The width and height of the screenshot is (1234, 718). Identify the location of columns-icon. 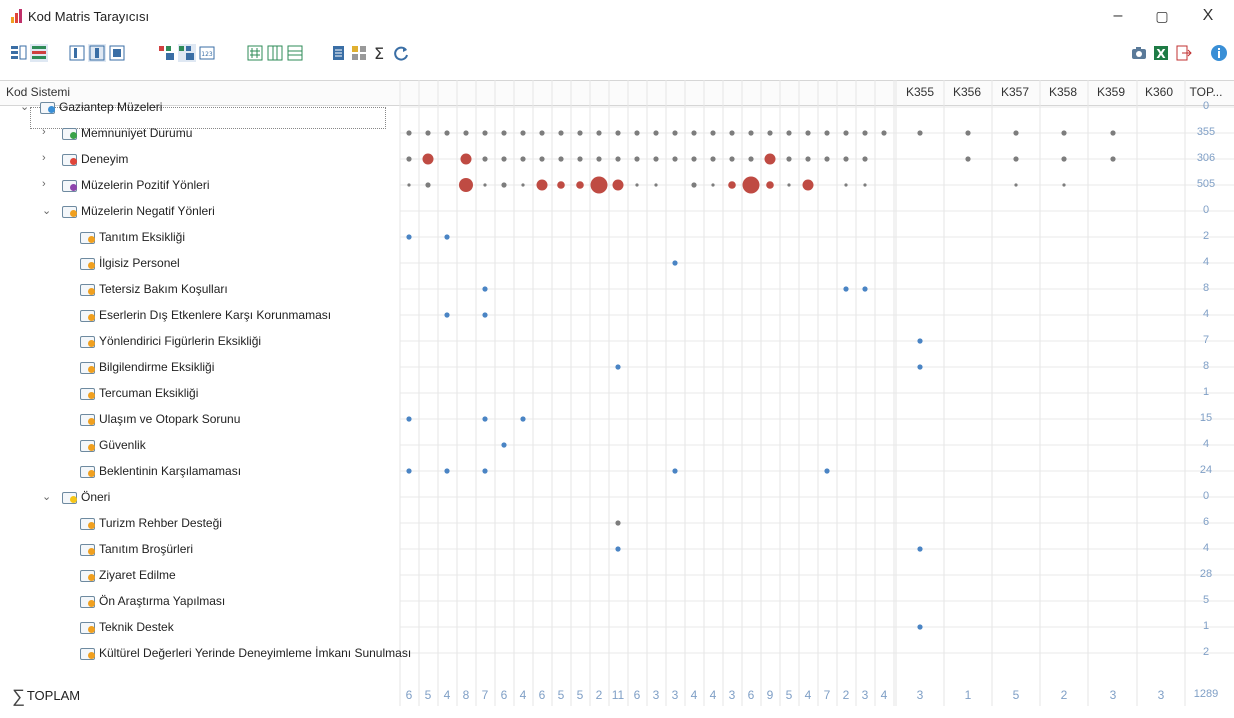
(77, 53).